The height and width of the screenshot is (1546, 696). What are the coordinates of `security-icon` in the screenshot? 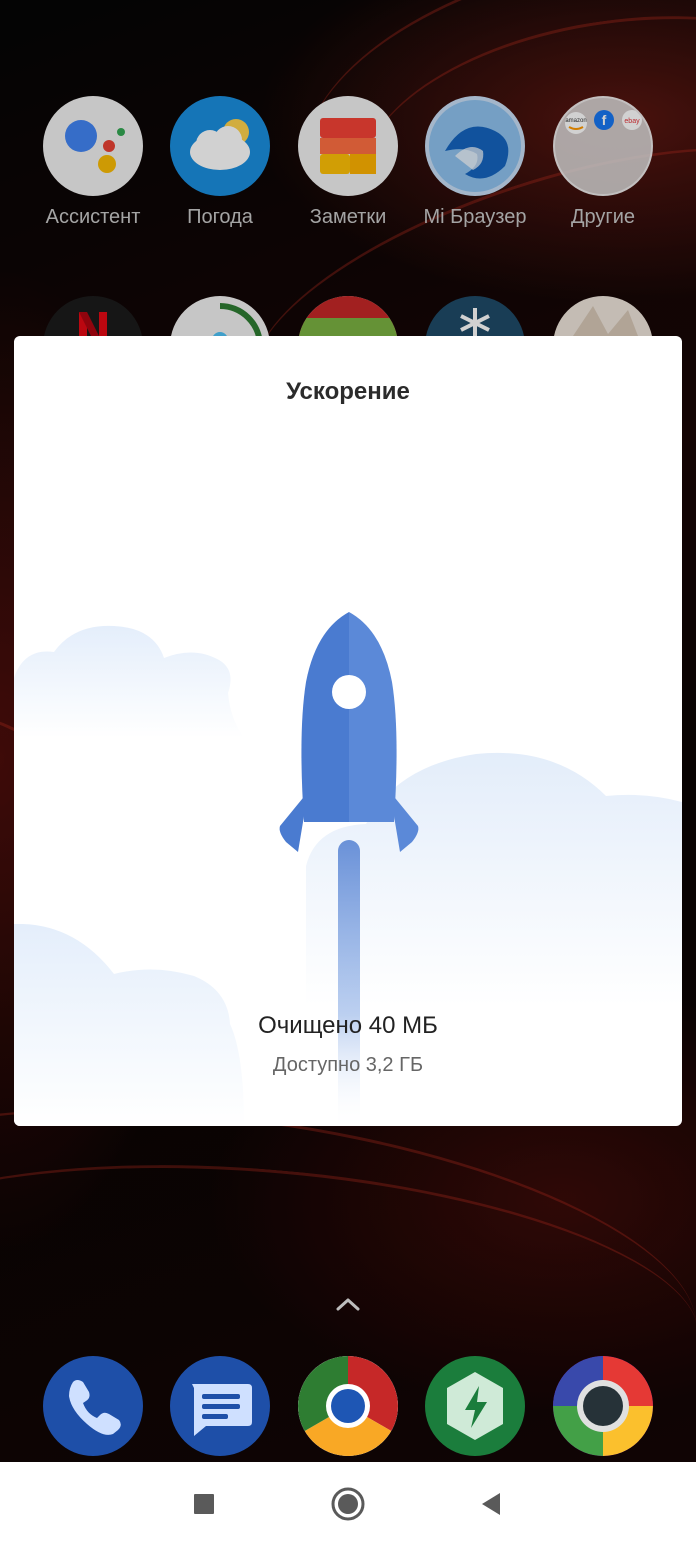 It's located at (475, 1406).